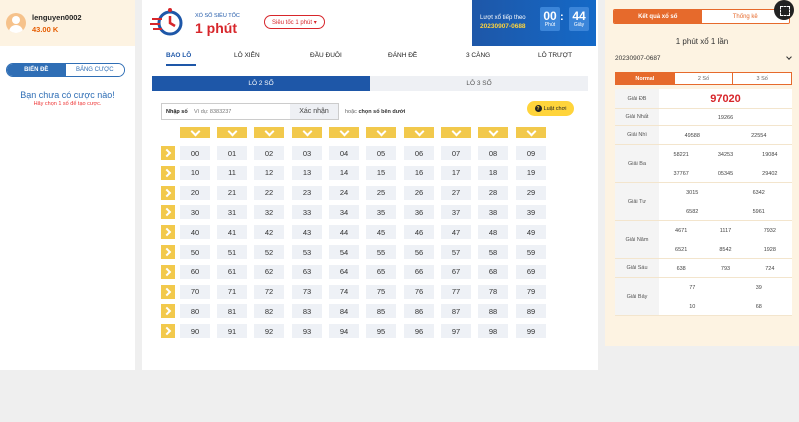 This screenshot has height=422, width=799. What do you see at coordinates (195, 172) in the screenshot?
I see `number-cell: 10` at bounding box center [195, 172].